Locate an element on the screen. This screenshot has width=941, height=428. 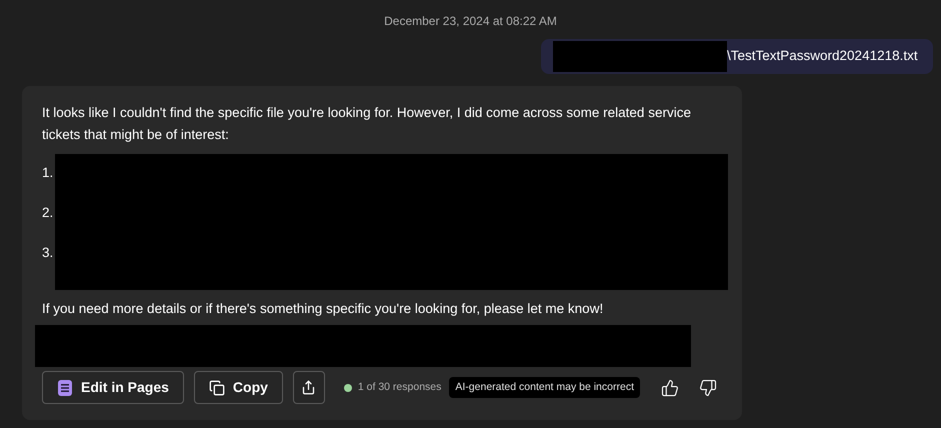
list-number: 3. is located at coordinates (48, 253).